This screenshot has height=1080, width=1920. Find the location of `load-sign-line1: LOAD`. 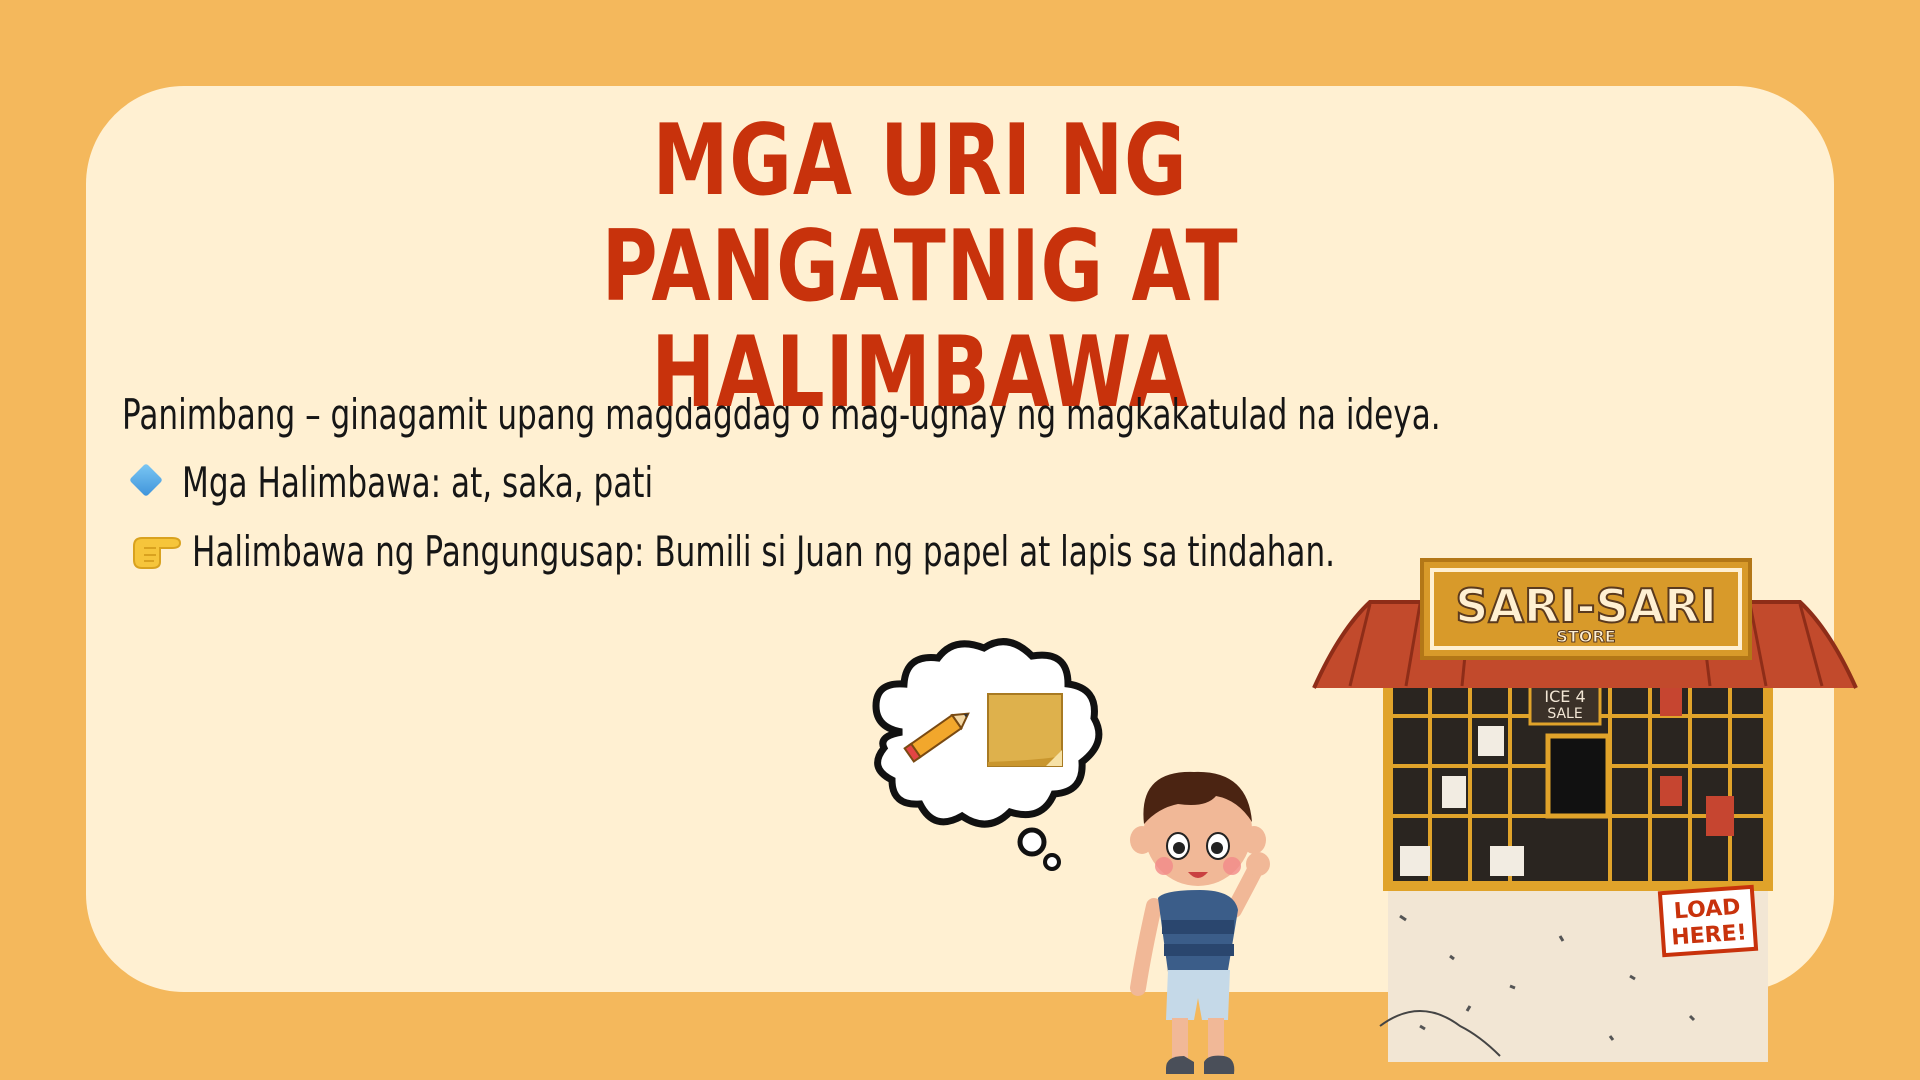

load-sign-line1: LOAD is located at coordinates (1707, 910).